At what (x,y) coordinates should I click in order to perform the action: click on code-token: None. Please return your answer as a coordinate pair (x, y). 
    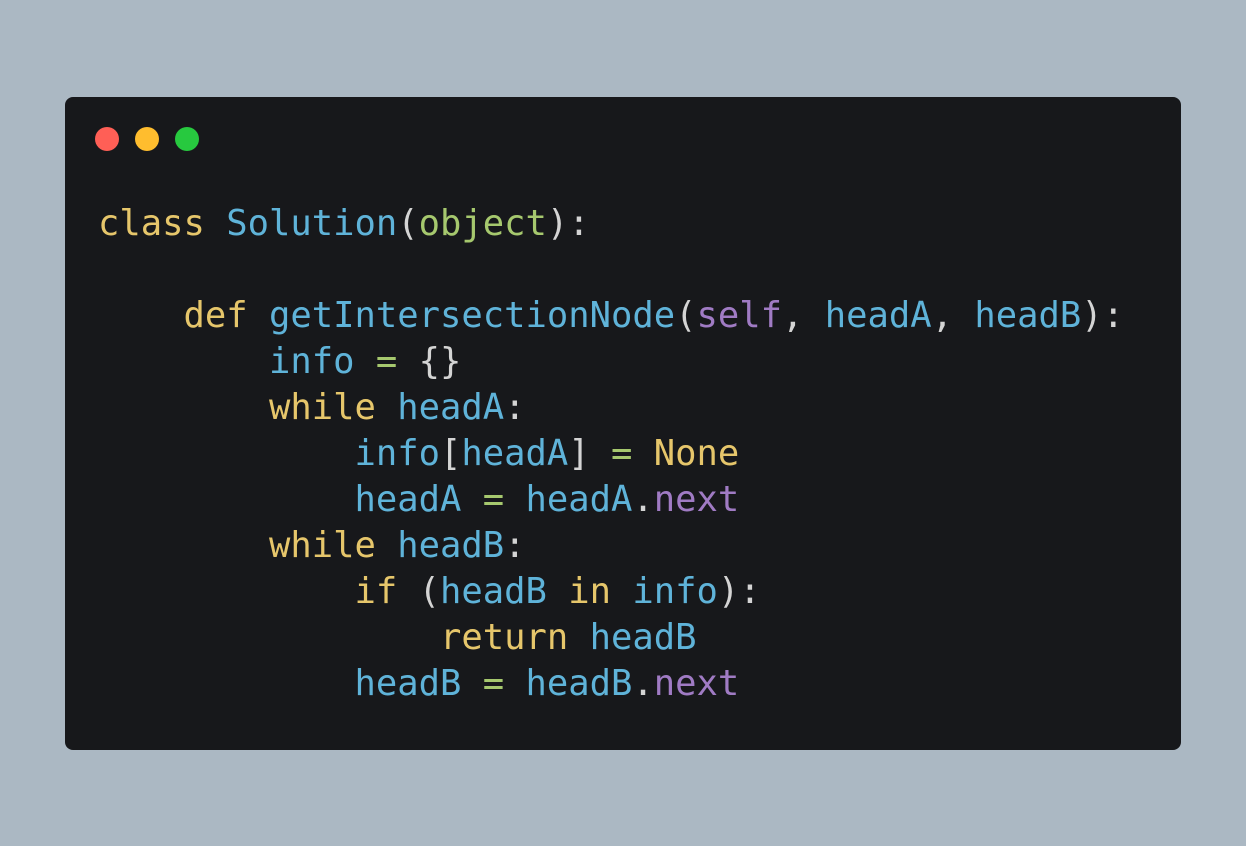
    Looking at the image, I should click on (696, 453).